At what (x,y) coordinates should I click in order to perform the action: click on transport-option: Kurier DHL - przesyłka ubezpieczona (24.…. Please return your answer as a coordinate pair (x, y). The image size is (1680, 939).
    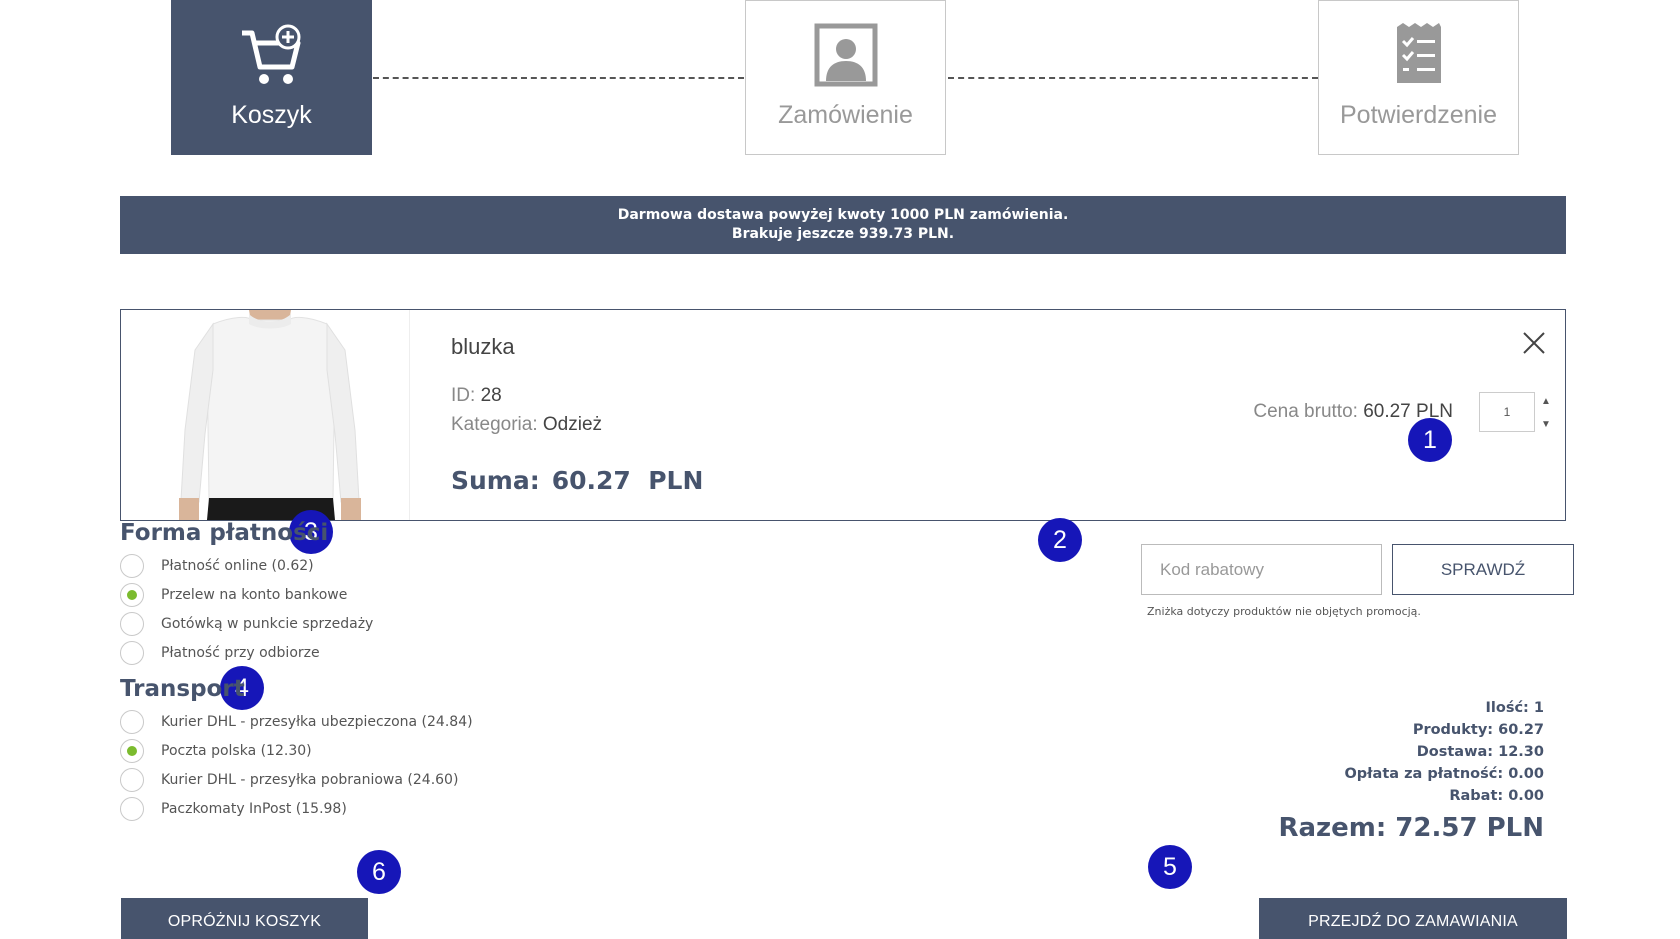
    Looking at the image, I should click on (296, 722).